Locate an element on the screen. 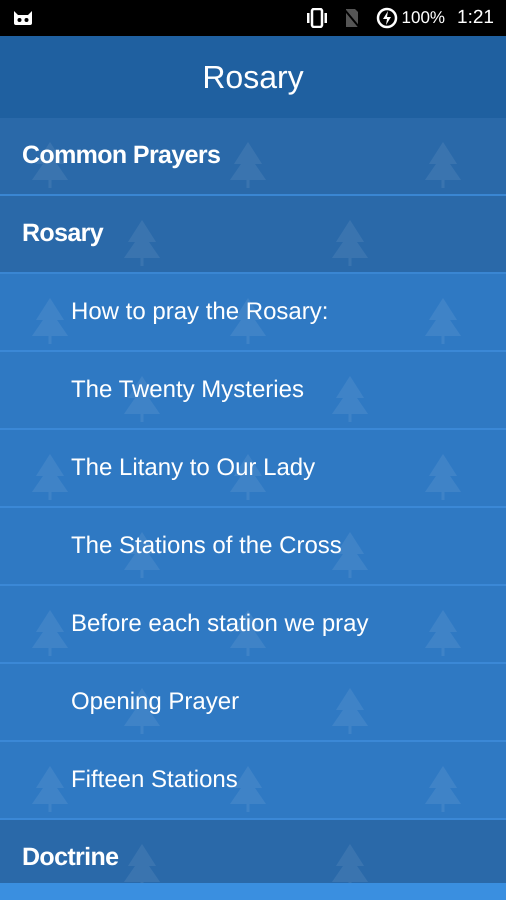 This screenshot has height=900, width=506. cat-icon is located at coordinates (23, 18).